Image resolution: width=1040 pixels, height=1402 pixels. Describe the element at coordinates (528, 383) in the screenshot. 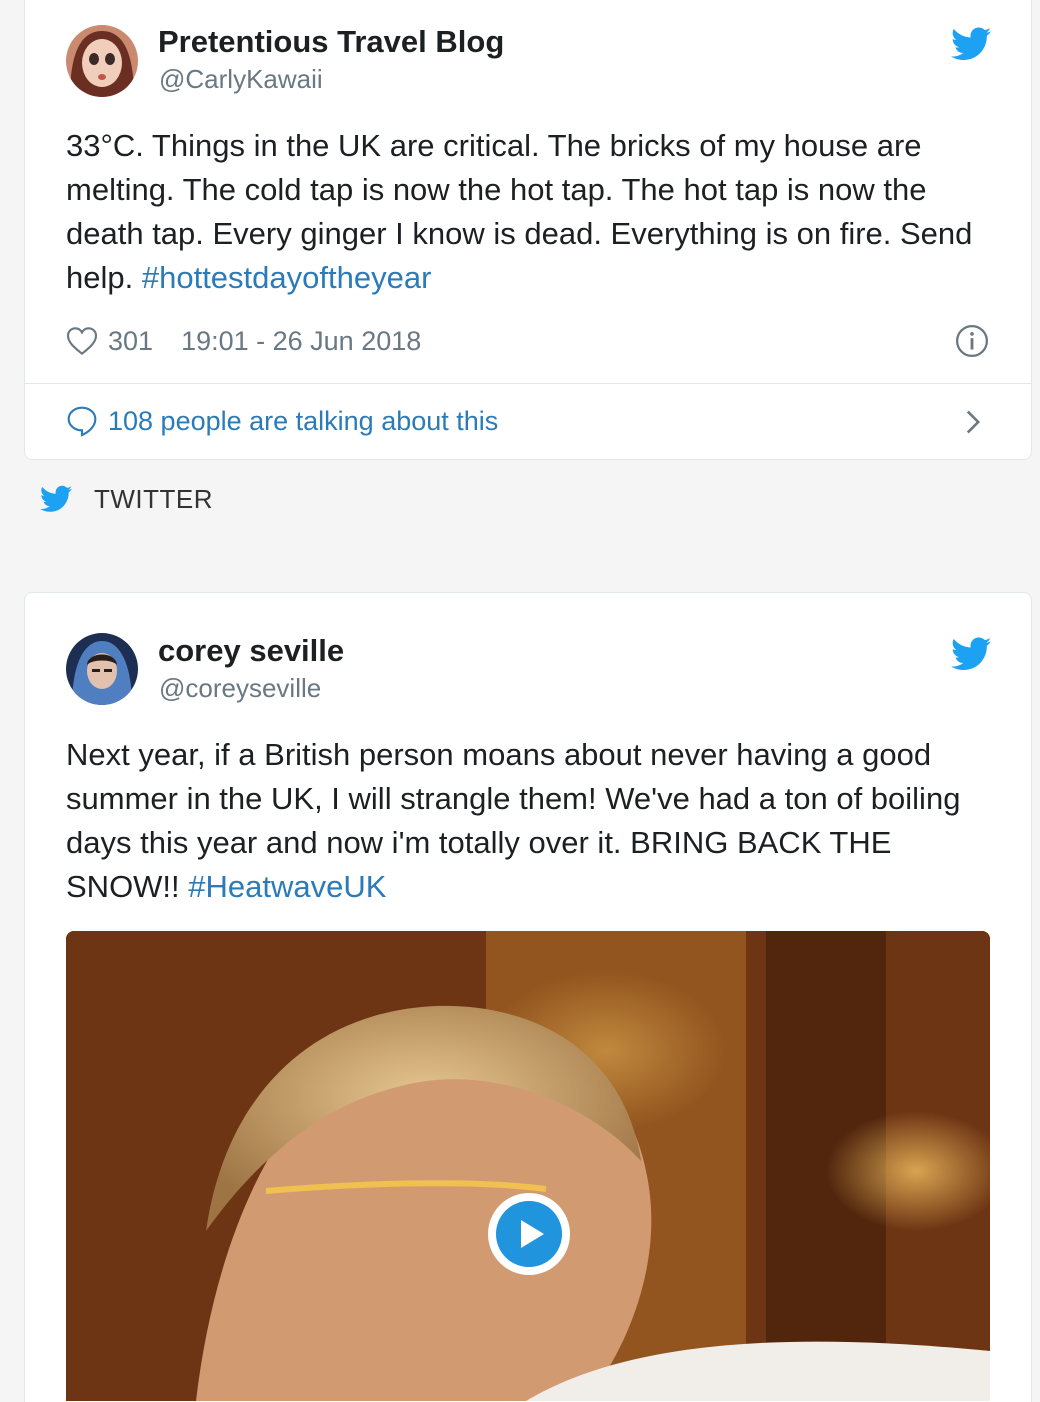

I see `divider` at that location.